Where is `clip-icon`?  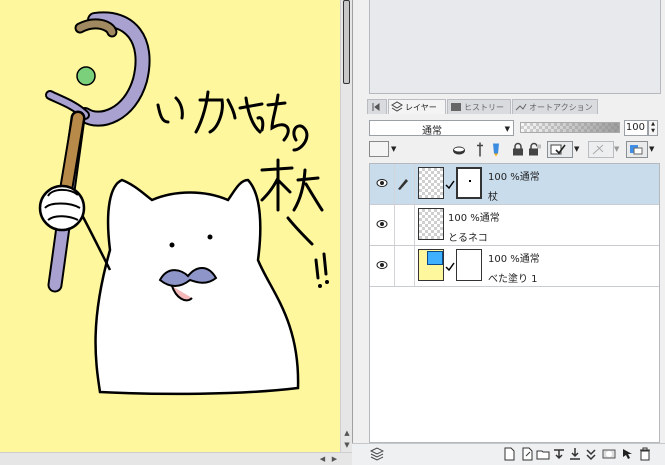 clip-icon is located at coordinates (558, 149).